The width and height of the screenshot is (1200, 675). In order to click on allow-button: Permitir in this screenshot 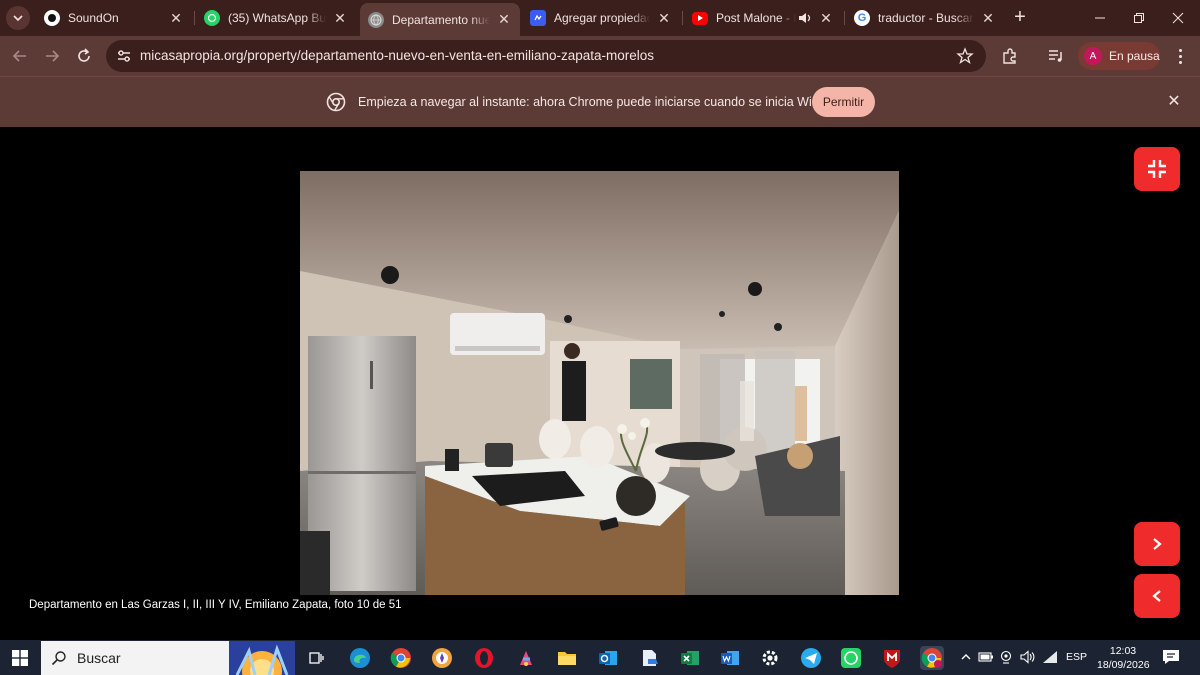, I will do `click(843, 102)`.